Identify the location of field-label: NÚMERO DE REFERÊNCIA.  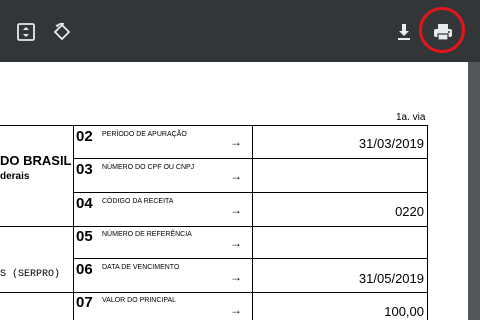
(147, 234).